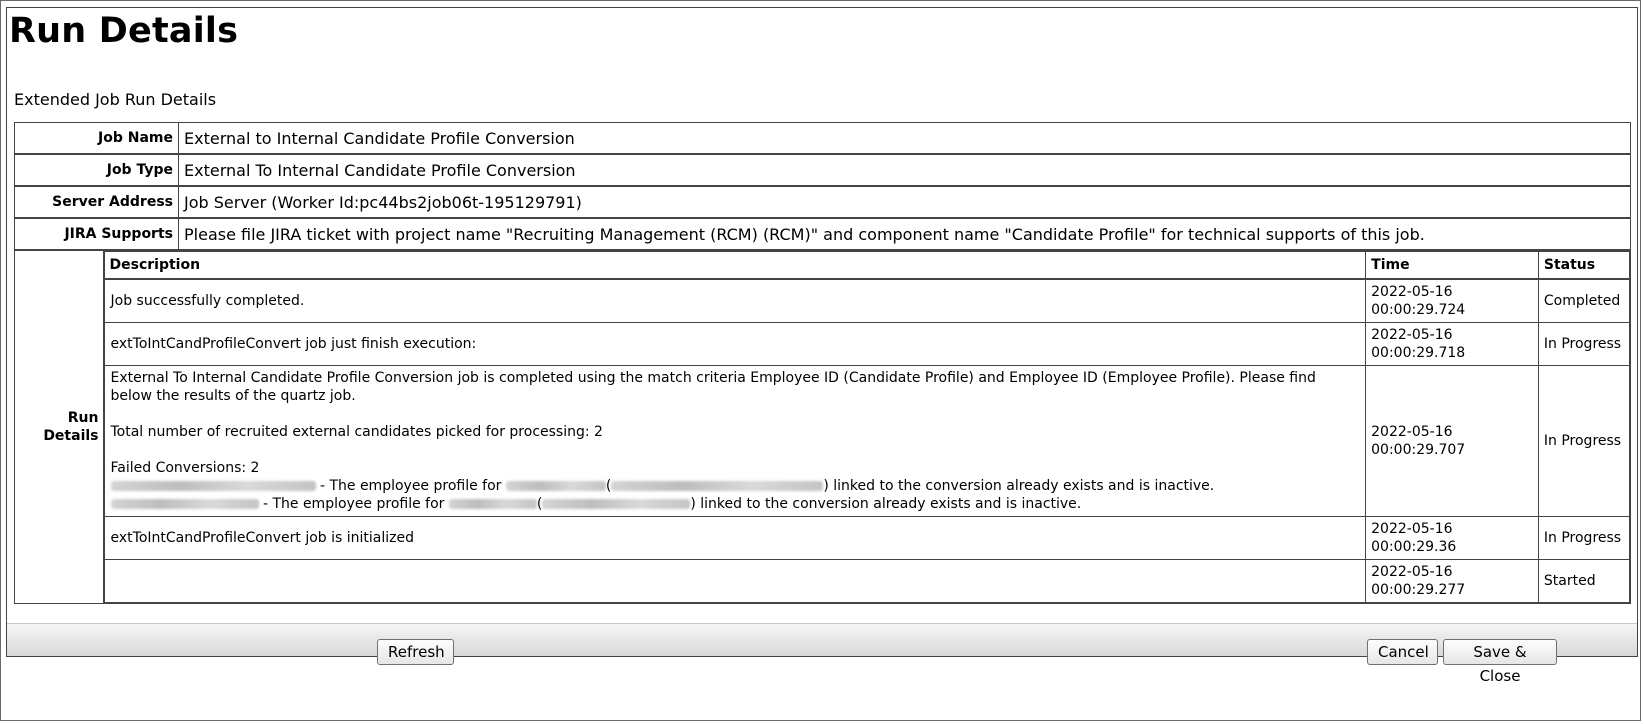 Image resolution: width=1644 pixels, height=724 pixels. What do you see at coordinates (124, 31) in the screenshot?
I see `page-title: Run Details` at bounding box center [124, 31].